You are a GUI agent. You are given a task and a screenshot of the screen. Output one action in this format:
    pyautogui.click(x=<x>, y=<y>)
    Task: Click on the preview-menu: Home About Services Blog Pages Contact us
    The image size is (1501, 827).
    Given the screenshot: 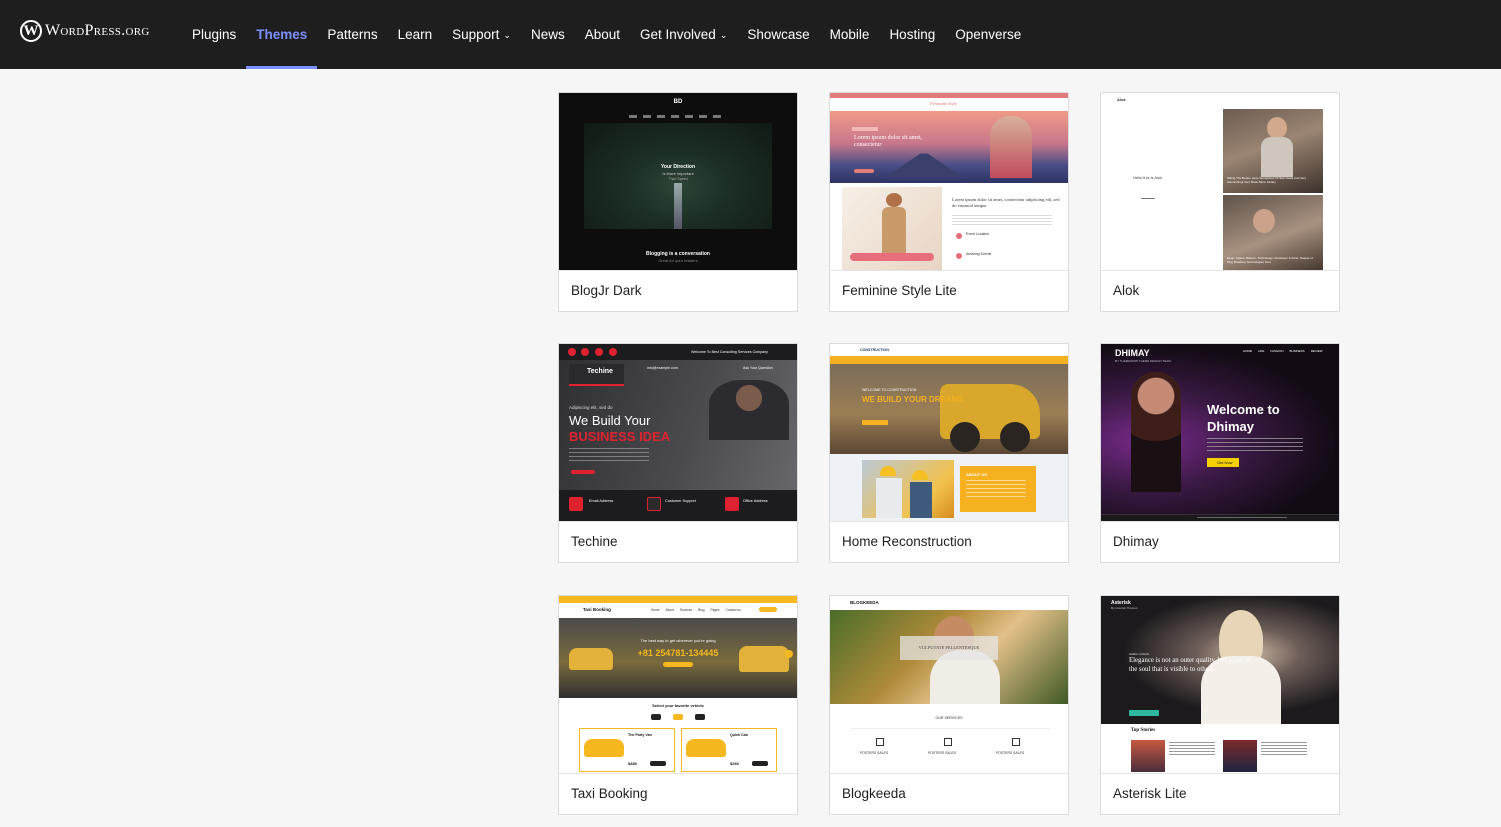 What is the action you would take?
    pyautogui.click(x=696, y=610)
    